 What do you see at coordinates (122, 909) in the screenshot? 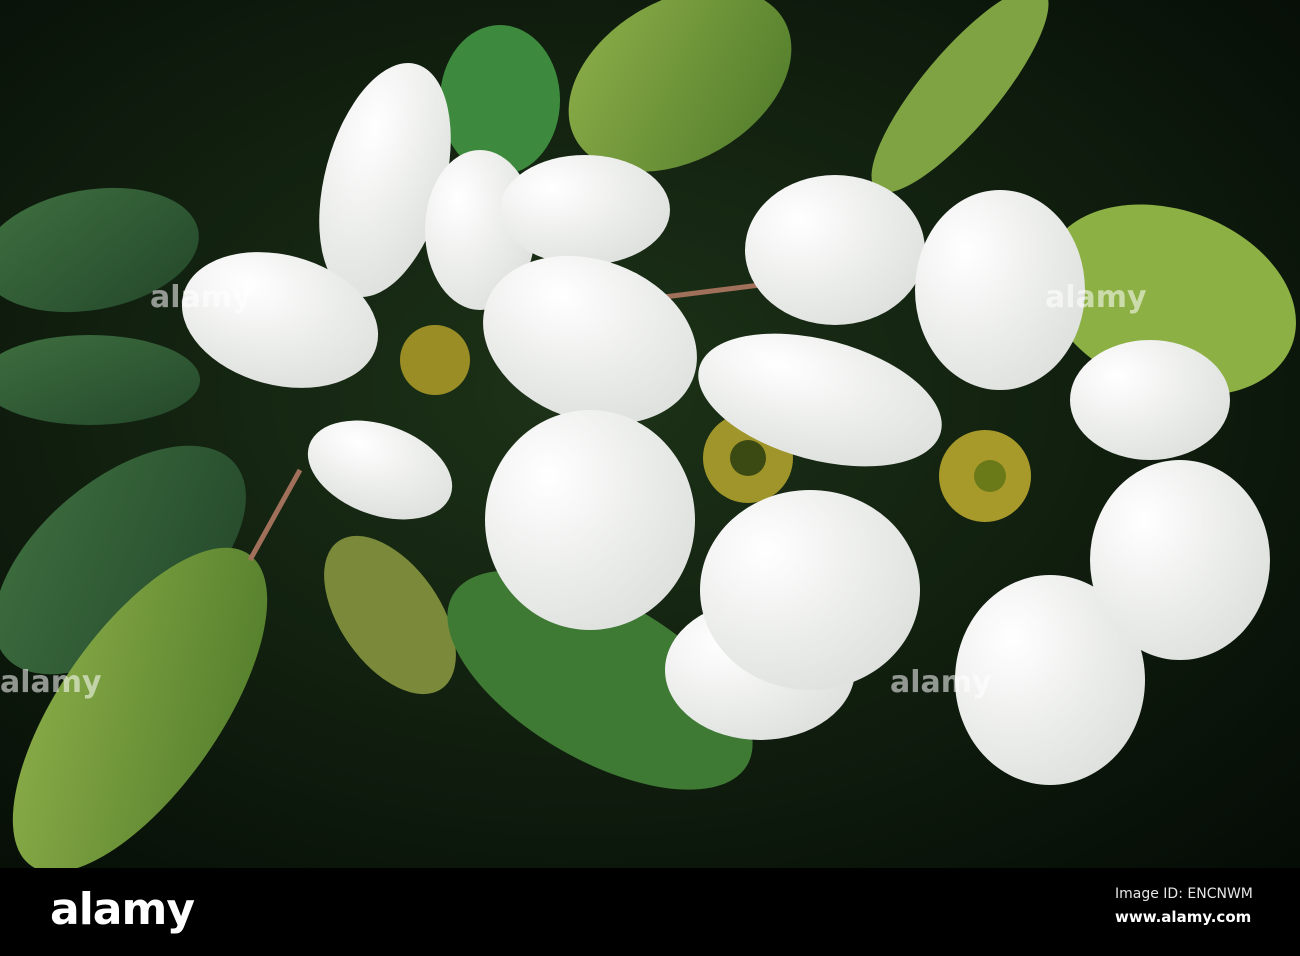
I see `alamy-logo: alamy` at bounding box center [122, 909].